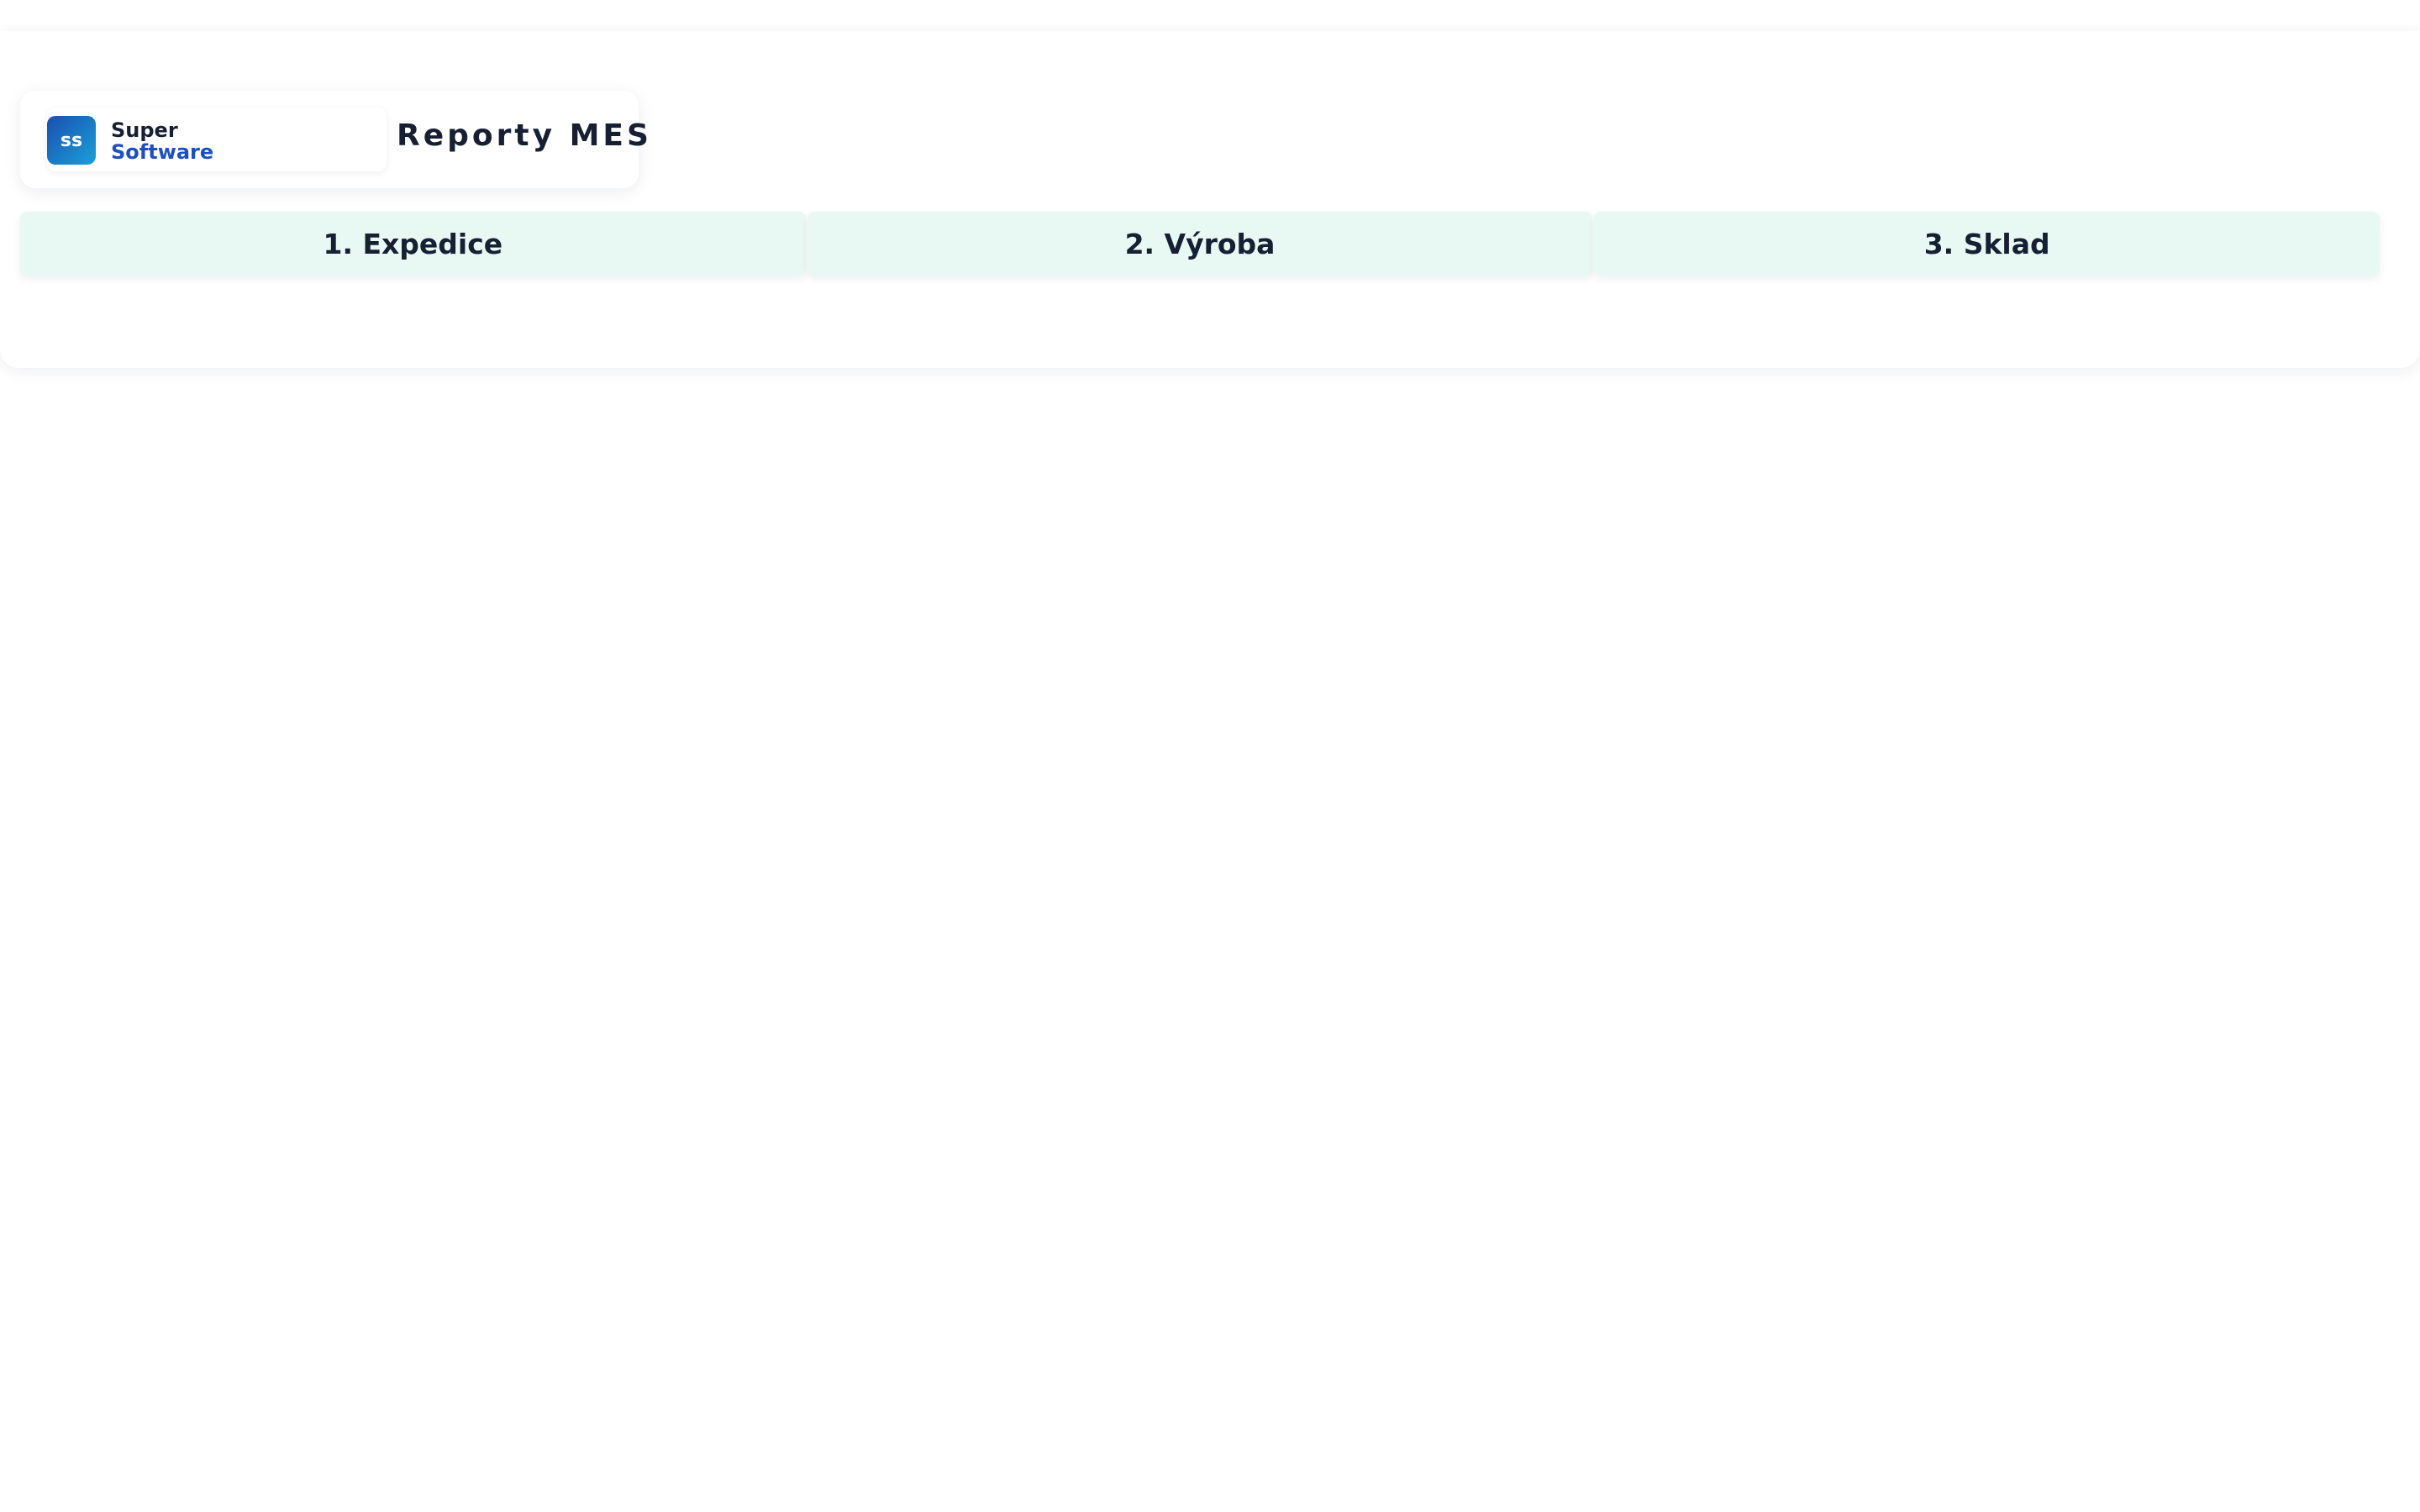  I want to click on tab-label: 3. Sklad, so click(1986, 243).